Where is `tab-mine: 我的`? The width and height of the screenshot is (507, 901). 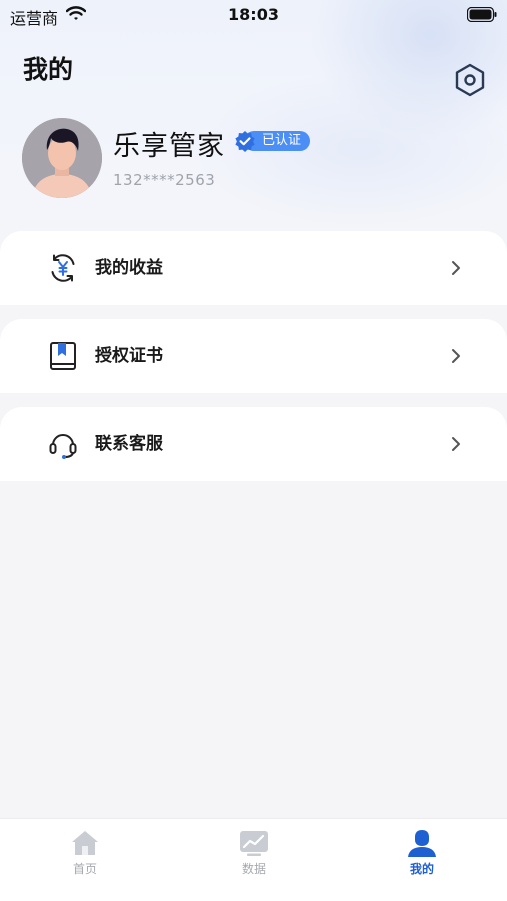 tab-mine: 我的 is located at coordinates (422, 853).